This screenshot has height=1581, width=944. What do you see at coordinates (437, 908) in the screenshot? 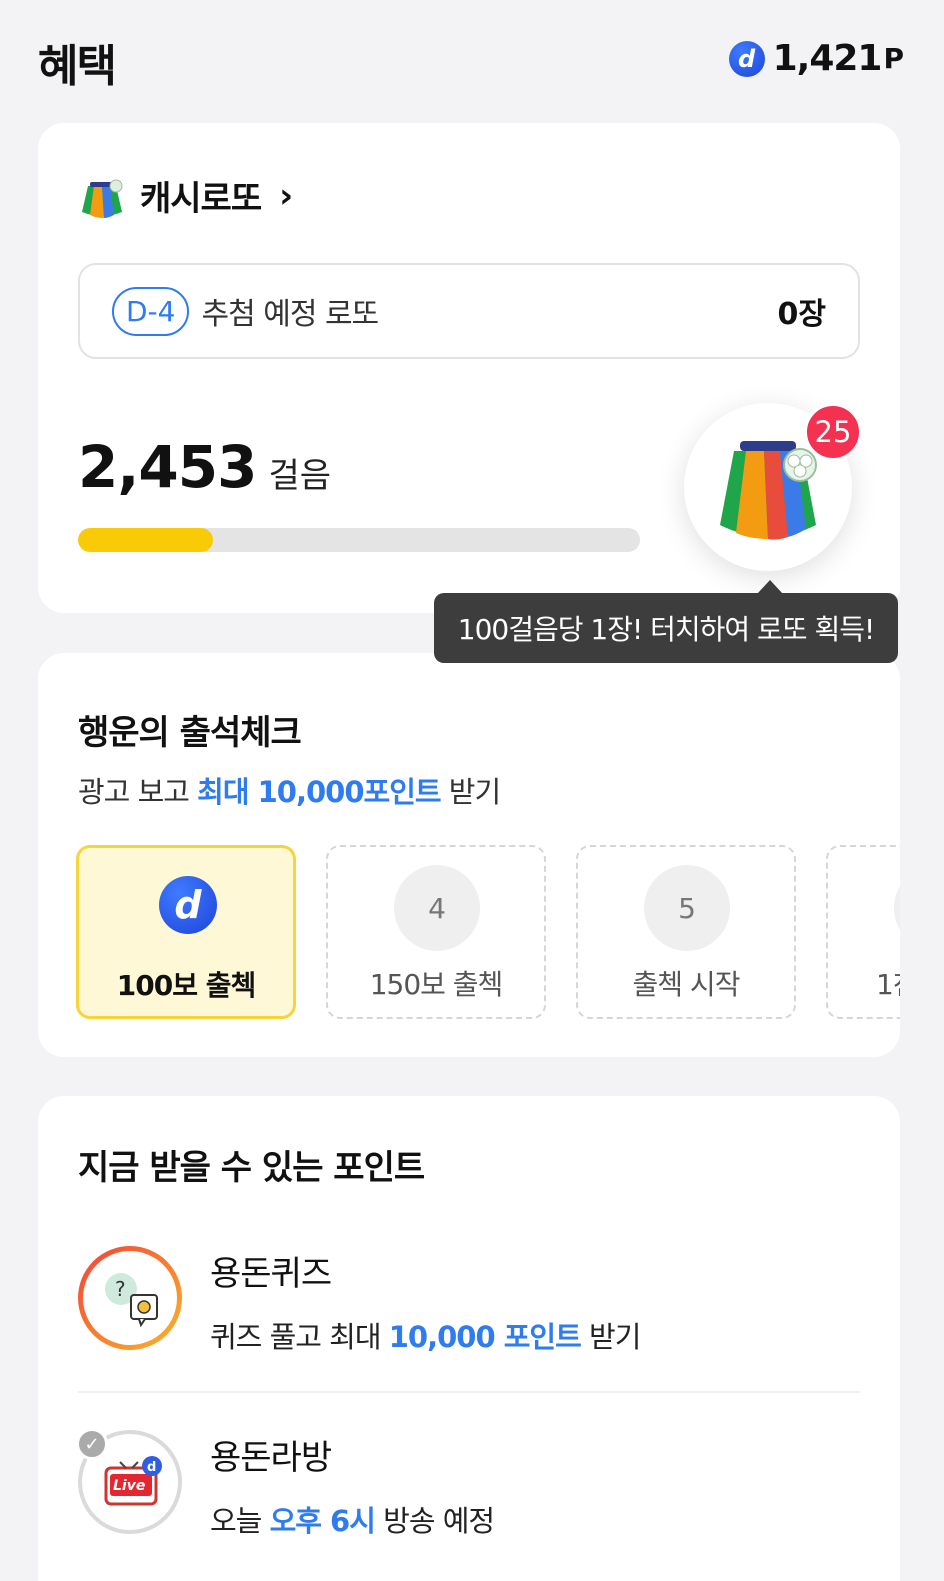
I see `attendance-day-number: 4` at bounding box center [437, 908].